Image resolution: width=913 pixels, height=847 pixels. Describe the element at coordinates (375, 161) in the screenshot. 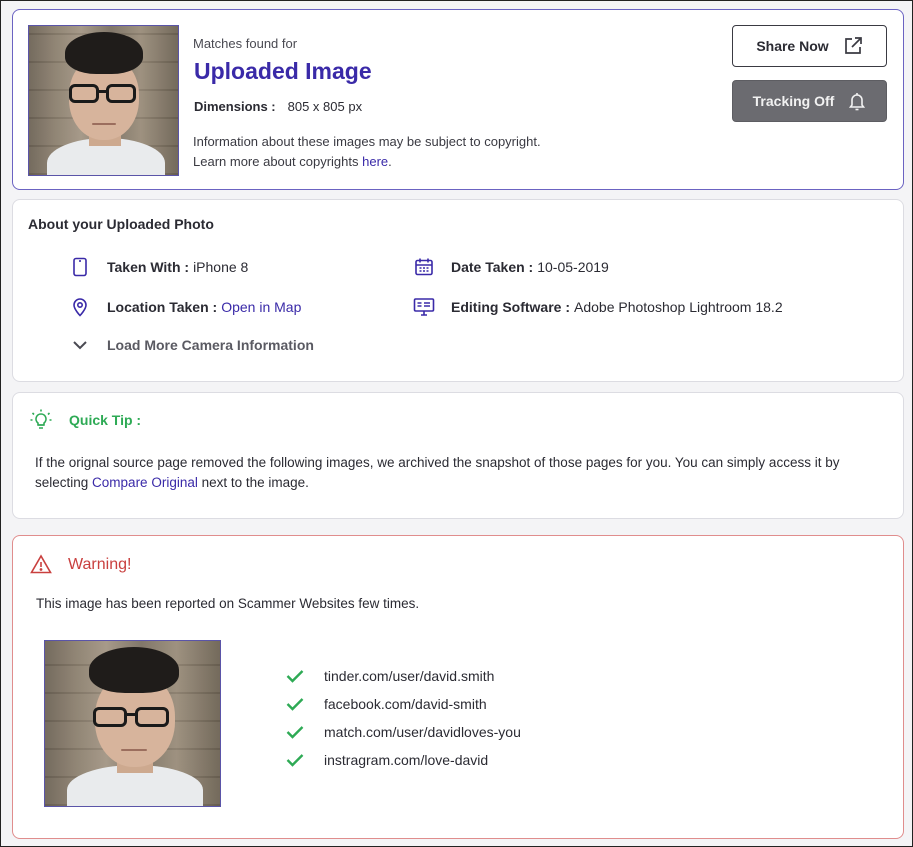

I see `copyright-link: here` at that location.